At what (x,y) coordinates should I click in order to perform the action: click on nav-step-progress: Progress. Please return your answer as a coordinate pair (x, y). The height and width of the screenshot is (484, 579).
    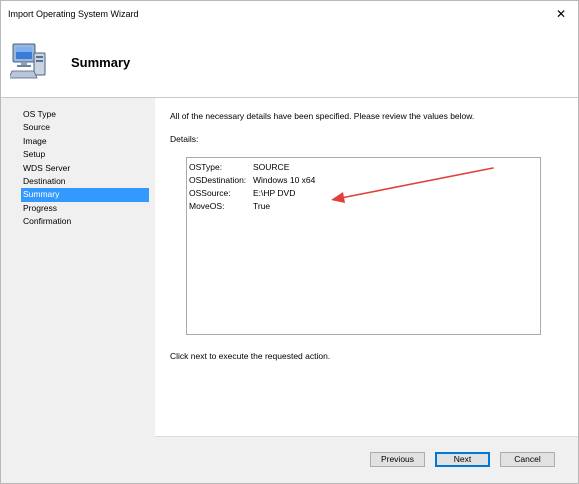
    Looking at the image, I should click on (40, 207).